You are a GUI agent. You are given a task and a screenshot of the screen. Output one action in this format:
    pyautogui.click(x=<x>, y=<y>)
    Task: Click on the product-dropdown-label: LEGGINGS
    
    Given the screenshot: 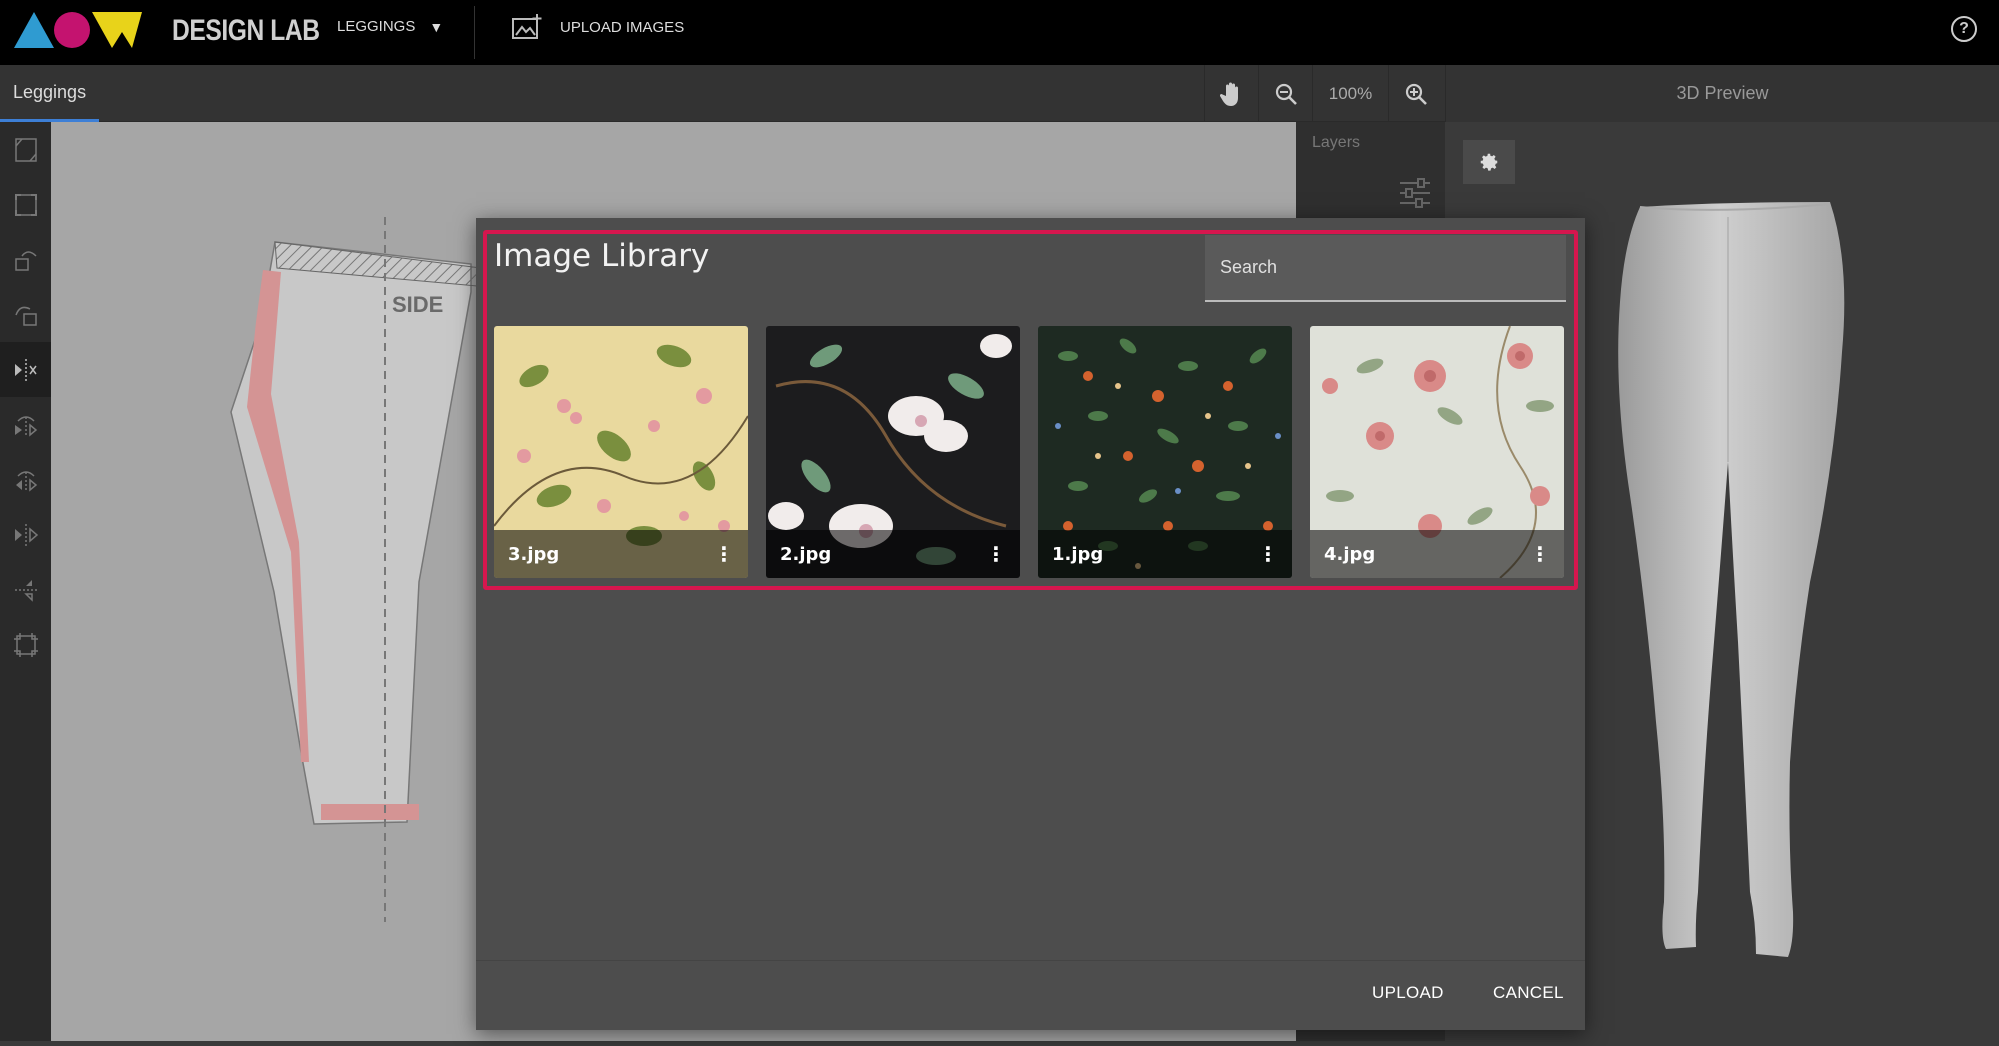 What is the action you would take?
    pyautogui.click(x=376, y=26)
    